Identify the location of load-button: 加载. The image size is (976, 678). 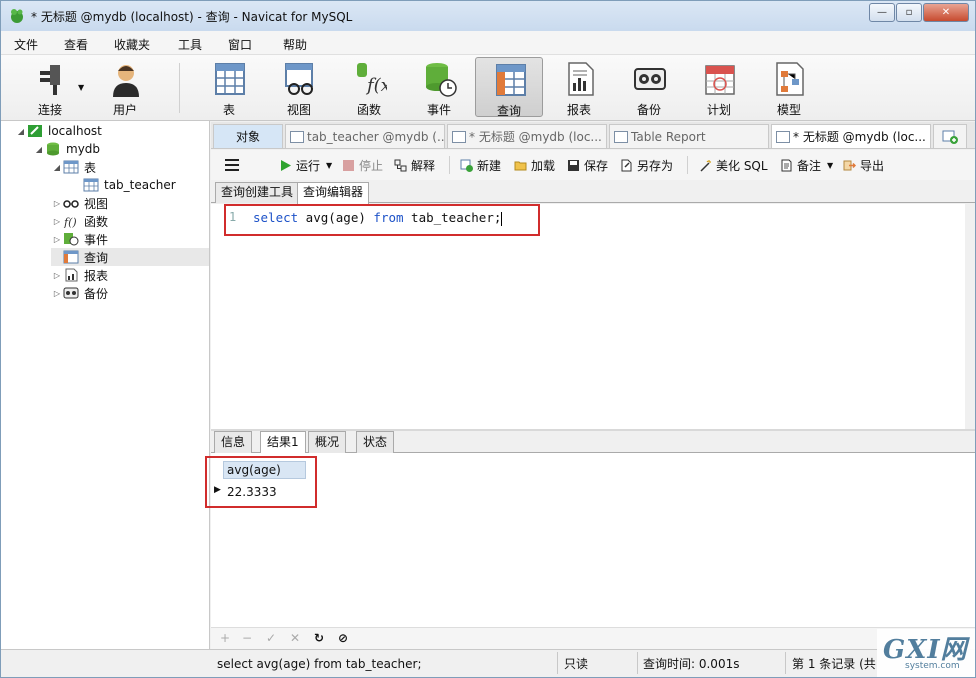
(534, 165).